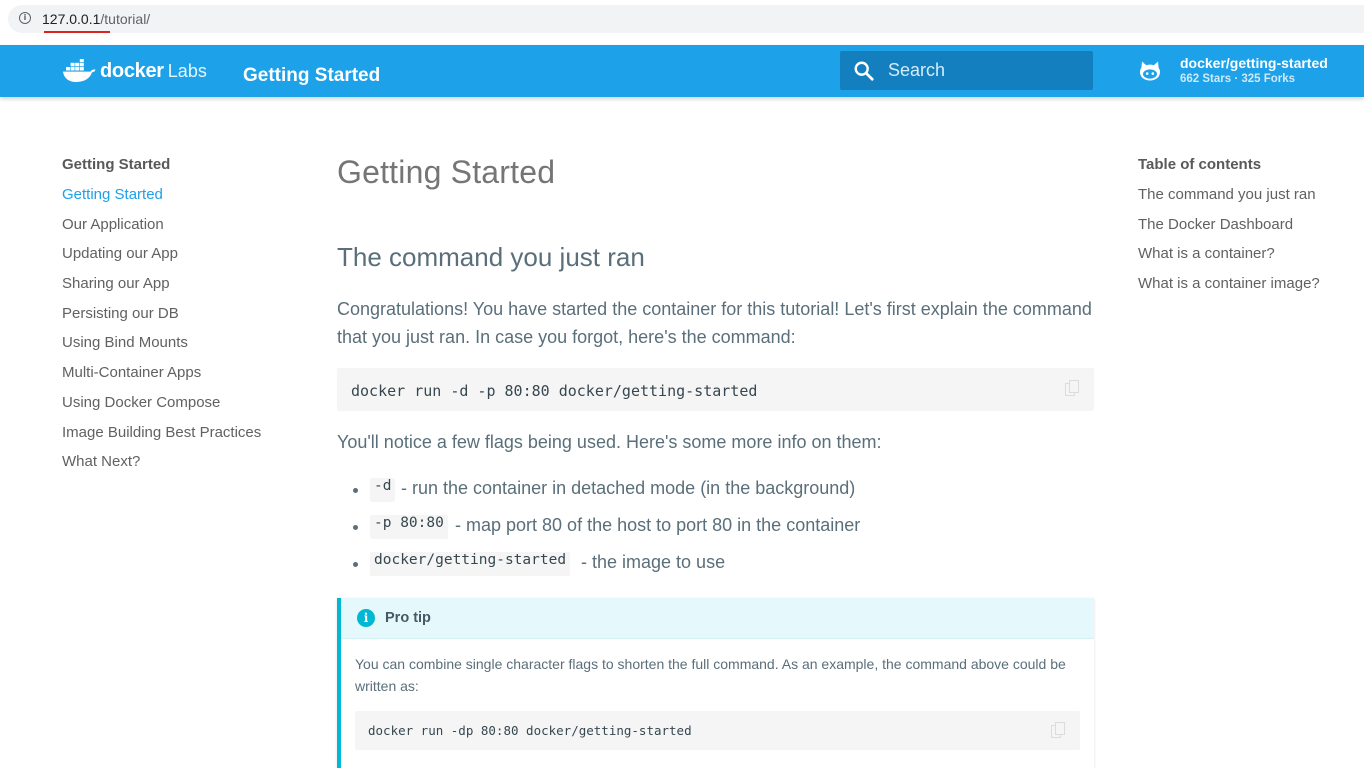  What do you see at coordinates (366, 618) in the screenshot?
I see `info-icon: i` at bounding box center [366, 618].